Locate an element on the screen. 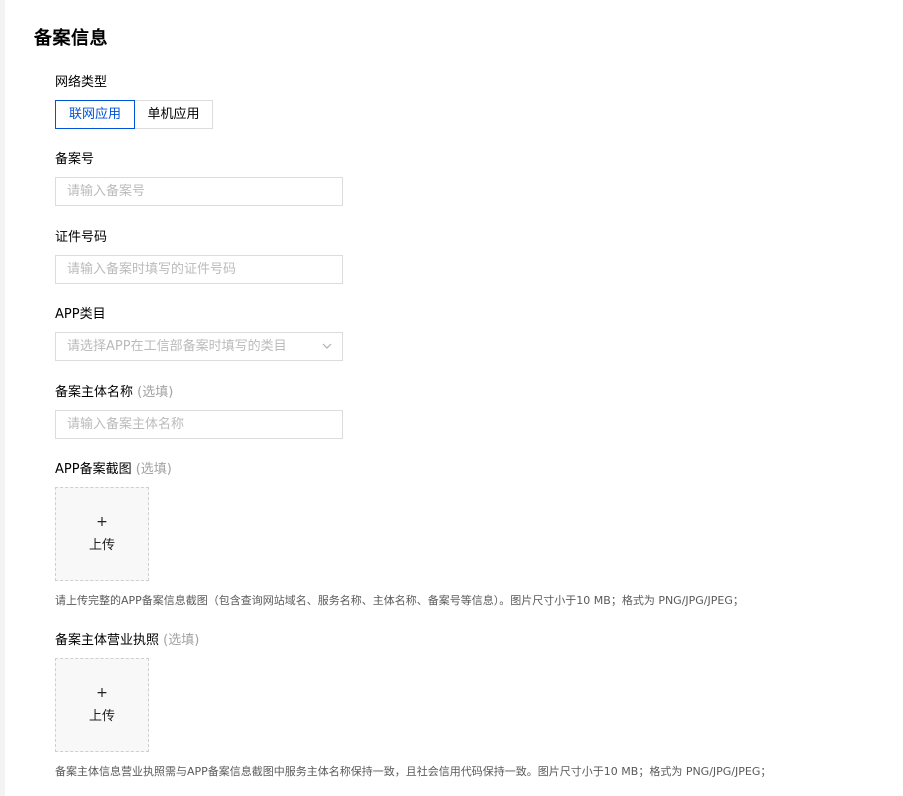 The image size is (903, 796). network-type-label: 网络类型 is located at coordinates (81, 82).